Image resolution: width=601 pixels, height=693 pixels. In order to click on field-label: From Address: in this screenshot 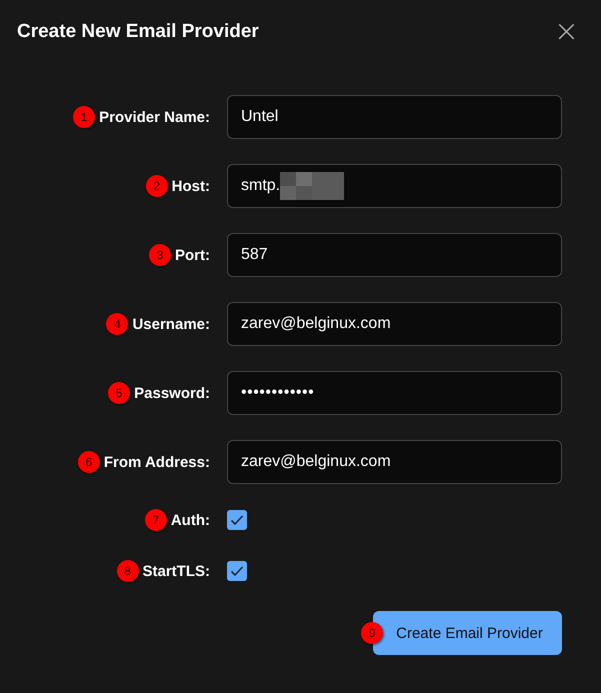, I will do `click(157, 462)`.